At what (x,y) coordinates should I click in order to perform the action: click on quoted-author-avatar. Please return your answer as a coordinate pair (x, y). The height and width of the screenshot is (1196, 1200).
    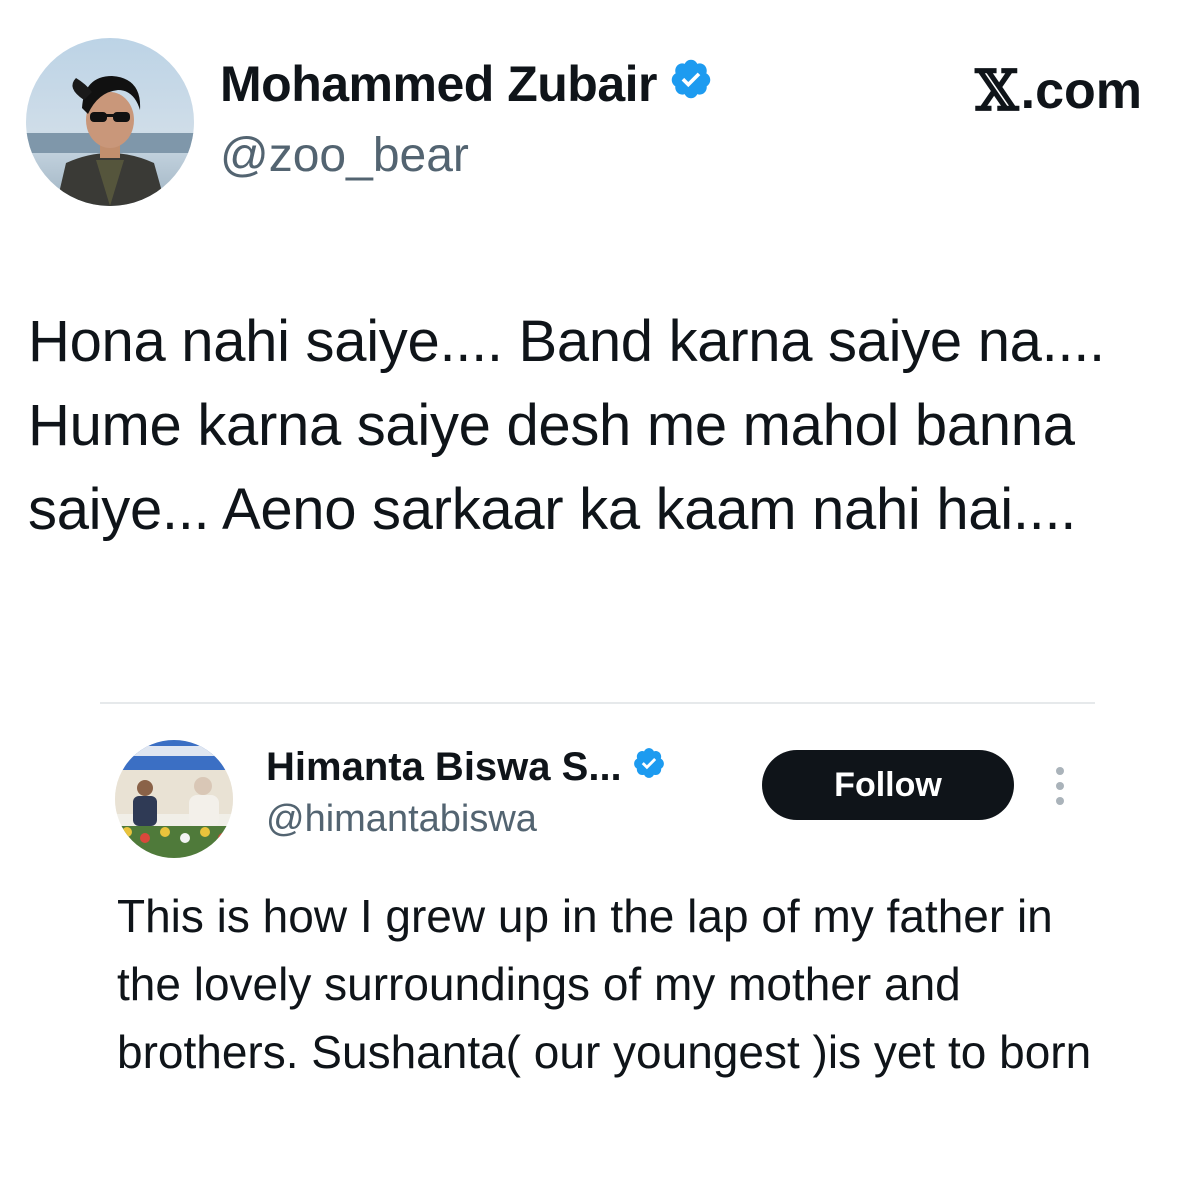
    Looking at the image, I should click on (174, 799).